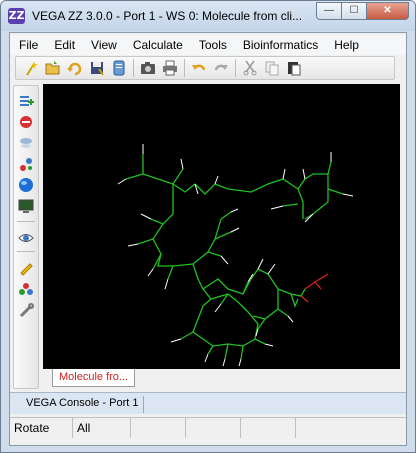 This screenshot has height=453, width=416. What do you see at coordinates (250, 68) in the screenshot?
I see `cut-icon` at bounding box center [250, 68].